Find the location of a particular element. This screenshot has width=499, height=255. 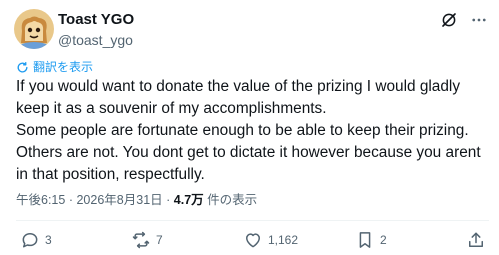

share-button is located at coordinates (476, 240).